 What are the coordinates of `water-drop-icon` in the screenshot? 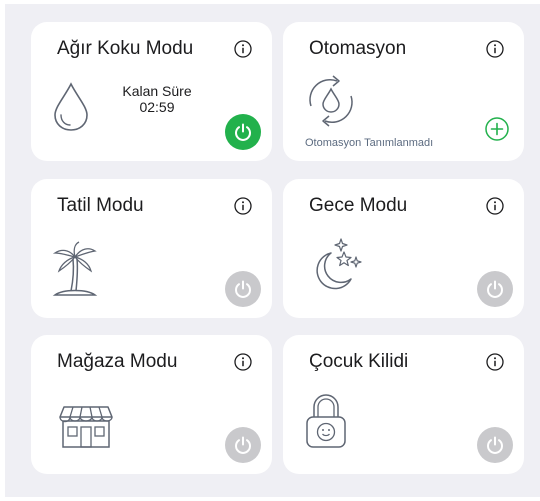 It's located at (71, 106).